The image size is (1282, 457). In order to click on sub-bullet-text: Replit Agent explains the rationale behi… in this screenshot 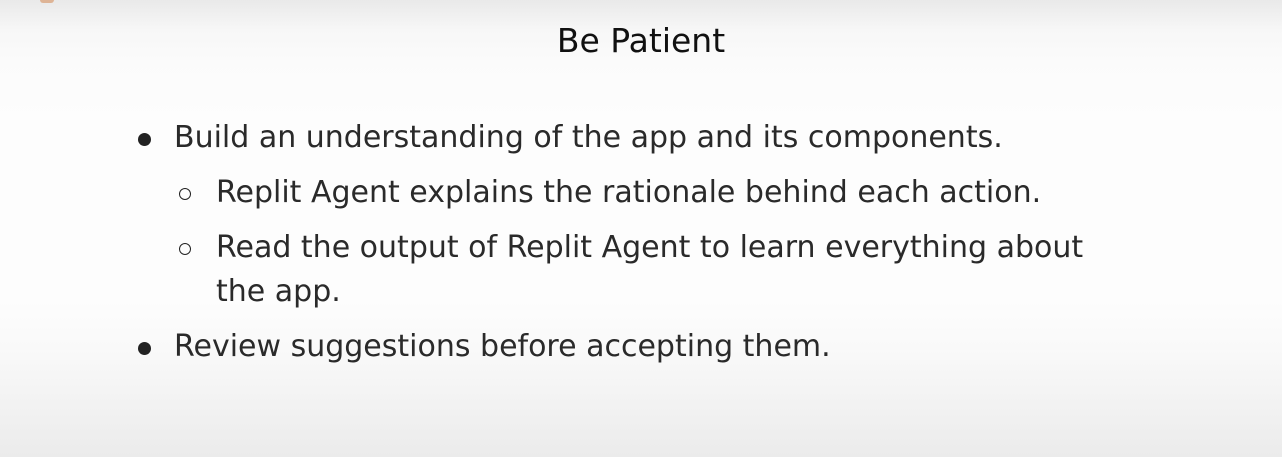, I will do `click(629, 192)`.